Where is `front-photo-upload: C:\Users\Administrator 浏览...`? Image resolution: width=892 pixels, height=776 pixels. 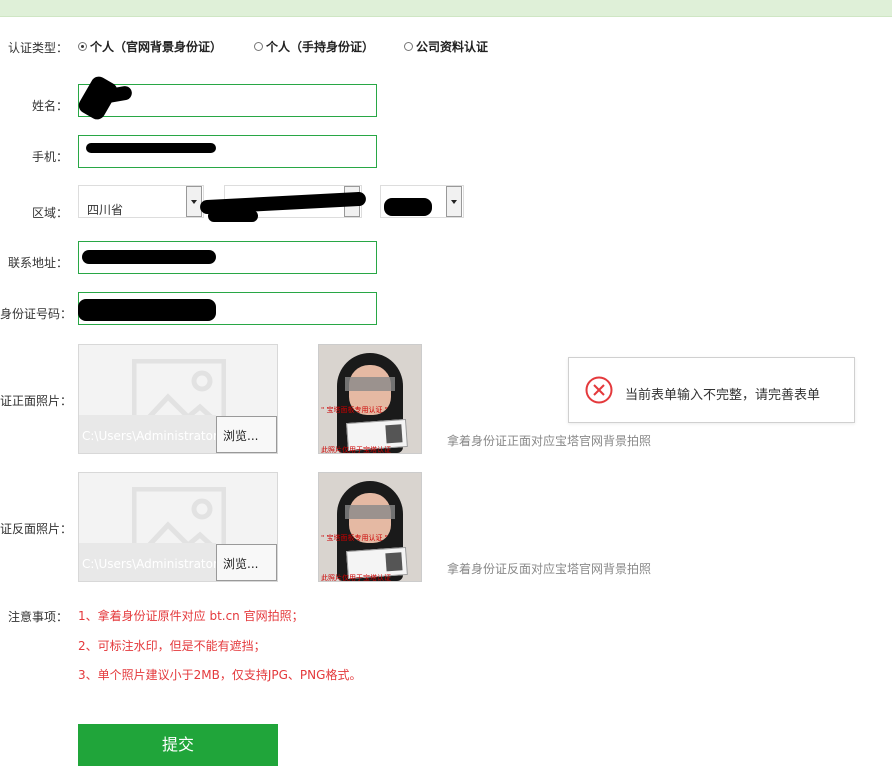
front-photo-upload: C:\Users\Administrator 浏览... is located at coordinates (178, 399).